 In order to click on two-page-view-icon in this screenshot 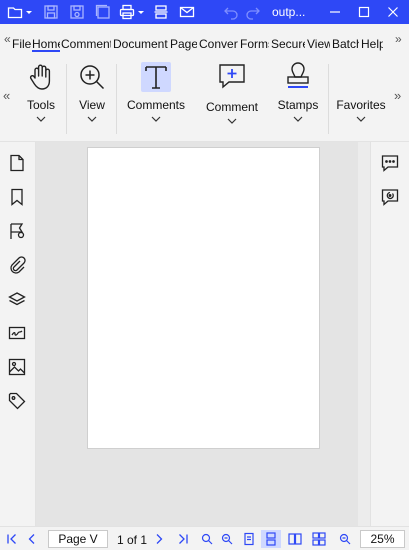, I will do `click(295, 539)`.